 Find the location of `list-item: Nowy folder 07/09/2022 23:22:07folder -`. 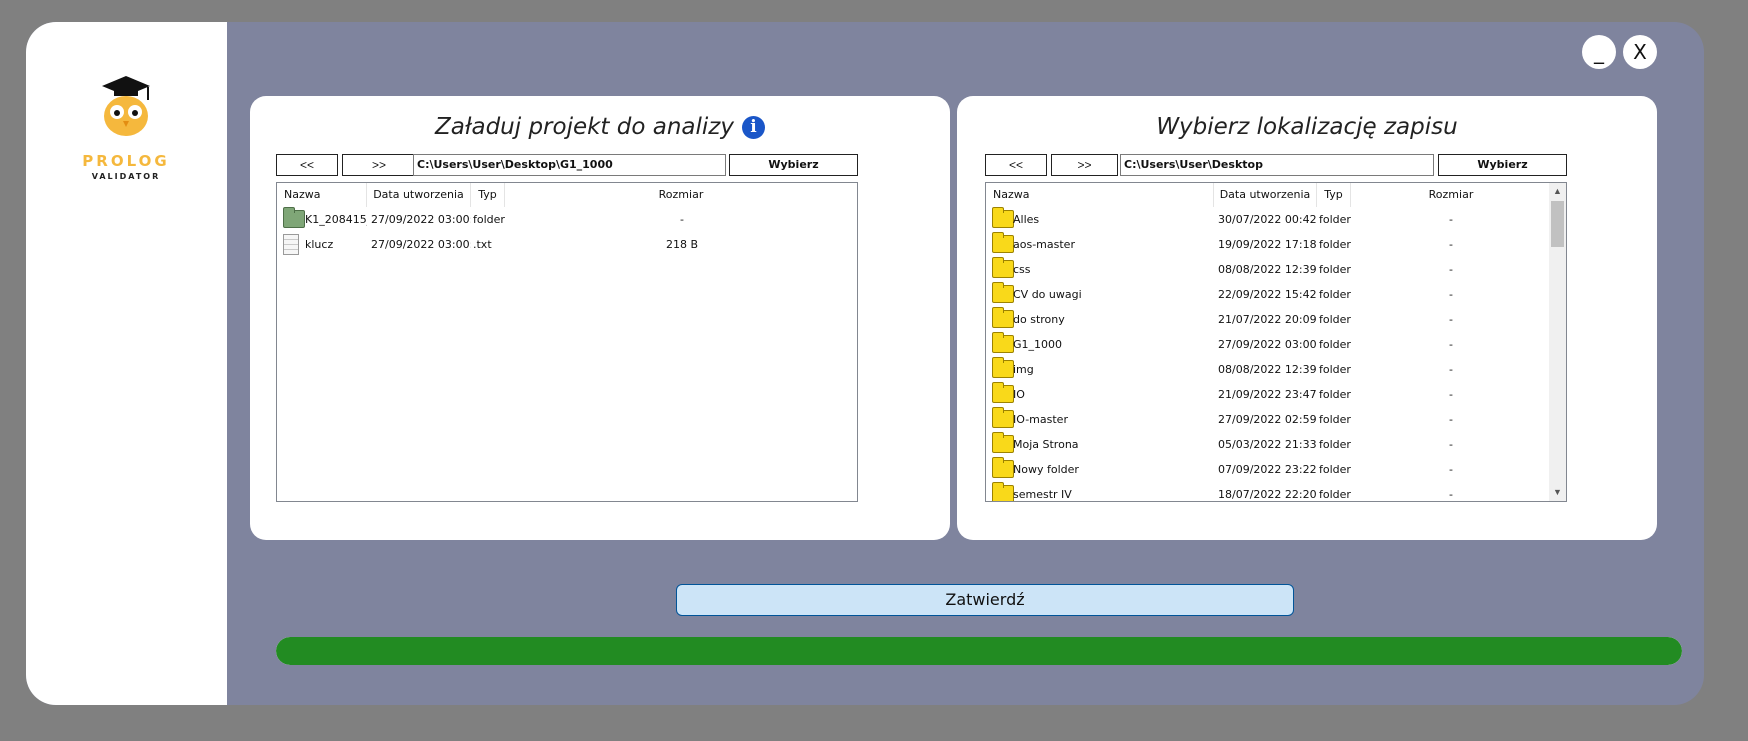

list-item: Nowy folder 07/09/2022 23:22:07folder - is located at coordinates (1276, 469).